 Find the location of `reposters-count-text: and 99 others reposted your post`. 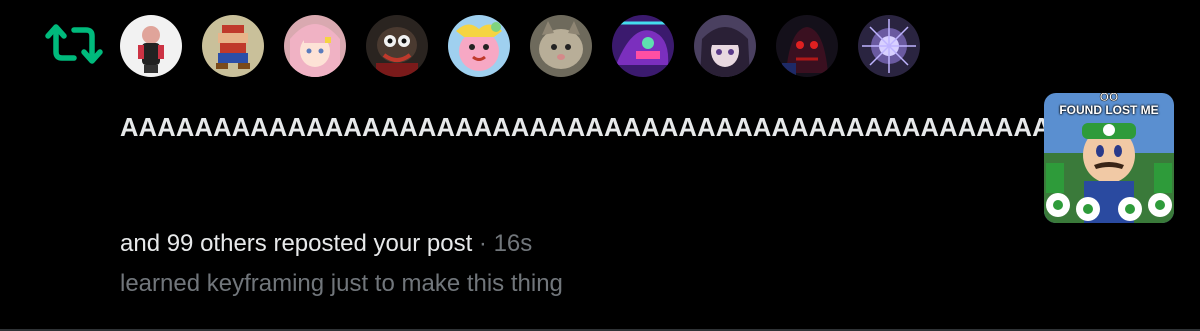

reposters-count-text: and 99 others reposted your post is located at coordinates (296, 243).